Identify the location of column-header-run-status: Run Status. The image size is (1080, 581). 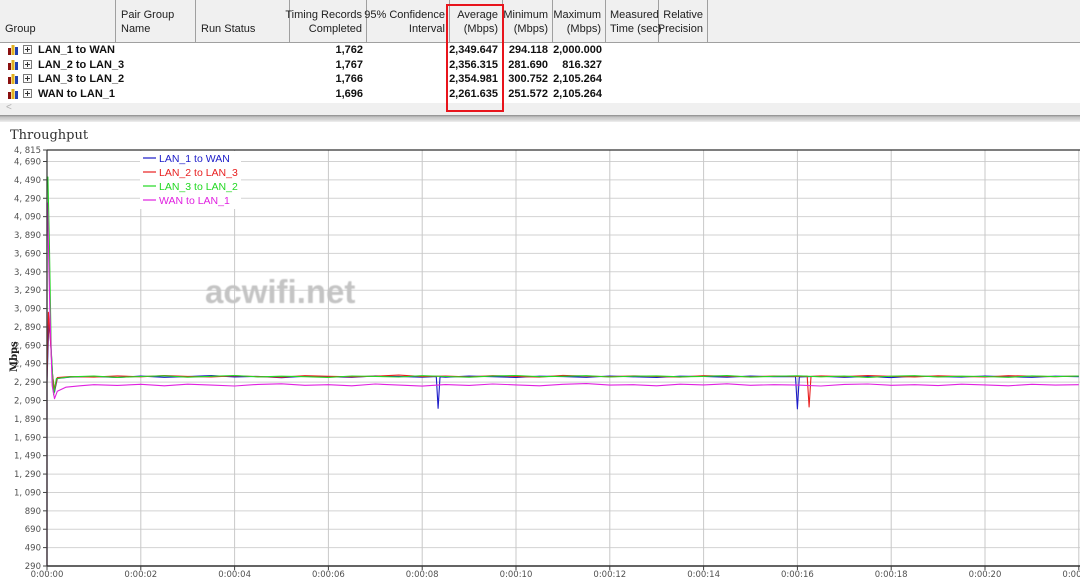
(243, 21).